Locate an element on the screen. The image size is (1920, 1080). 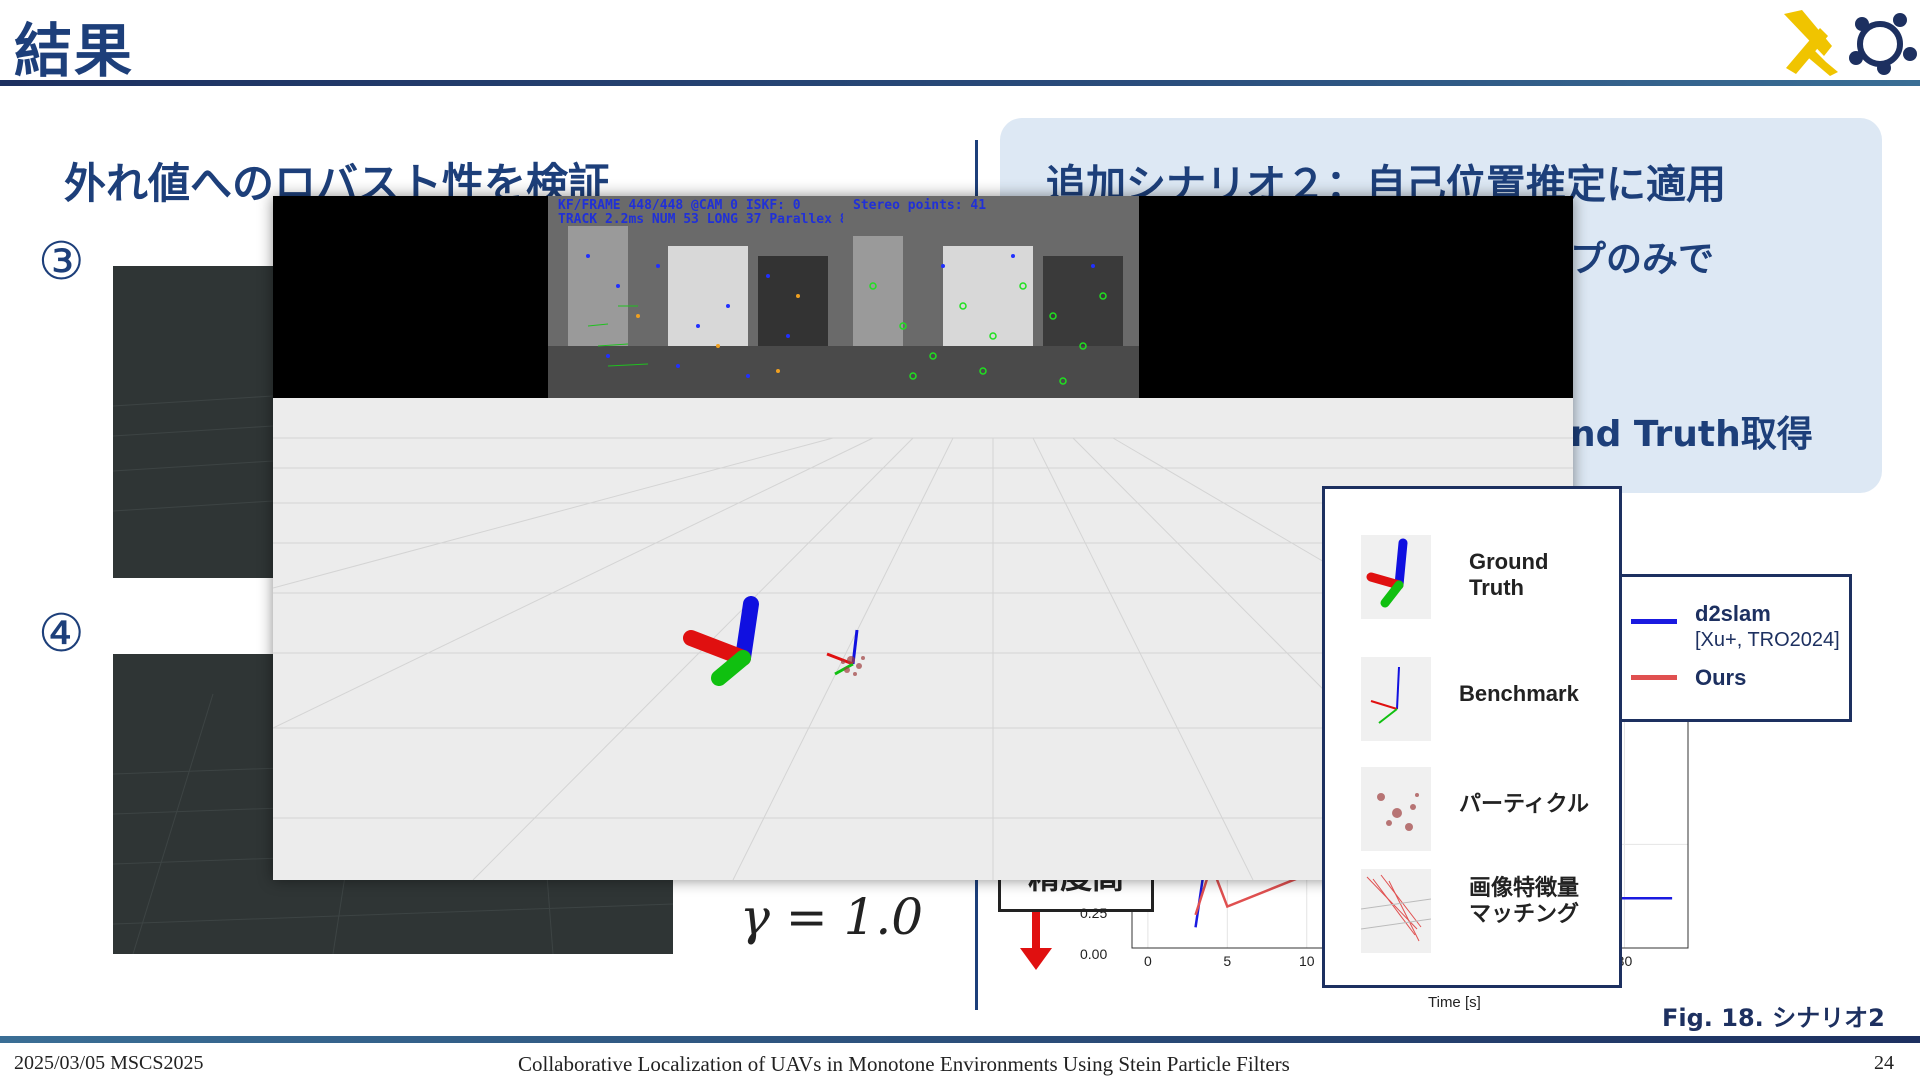
figure-caption: Fig. 18. シナリオ2 is located at coordinates (1773, 1018).